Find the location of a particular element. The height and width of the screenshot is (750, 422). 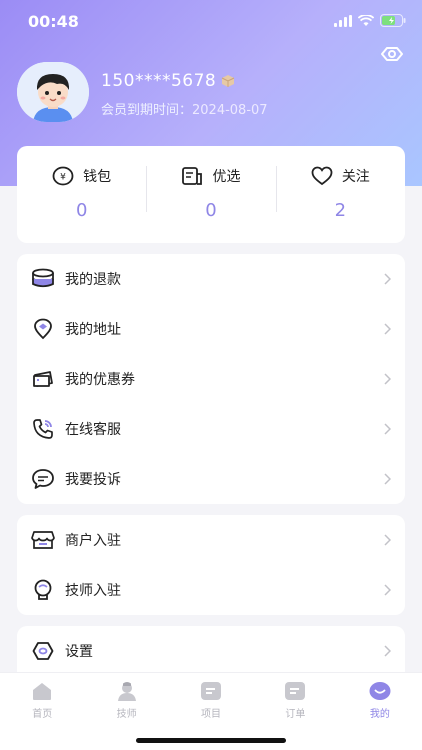

heart-icon is located at coordinates (322, 176).